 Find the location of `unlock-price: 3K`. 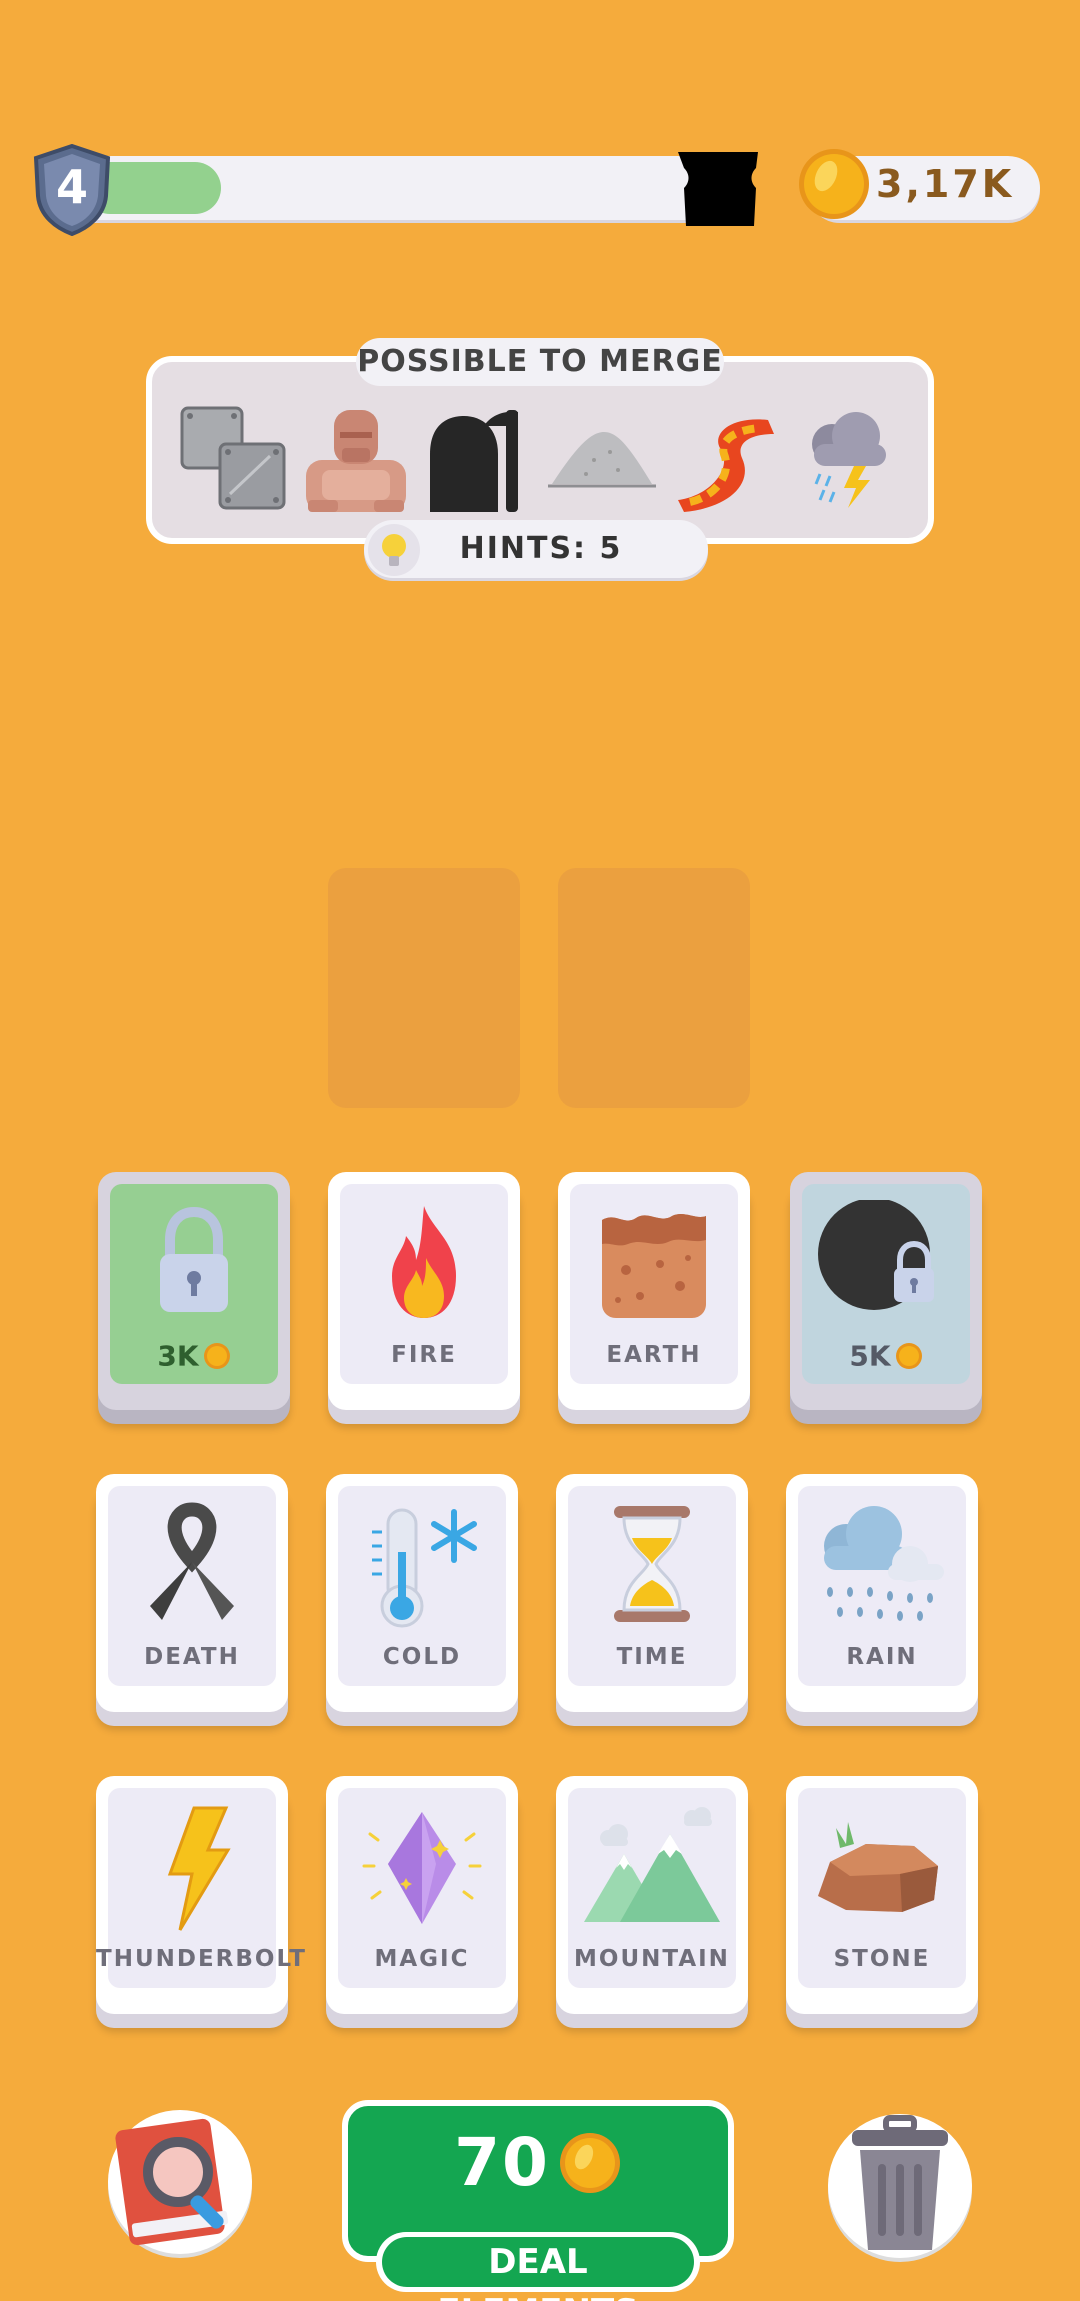

unlock-price: 3K is located at coordinates (178, 1356).